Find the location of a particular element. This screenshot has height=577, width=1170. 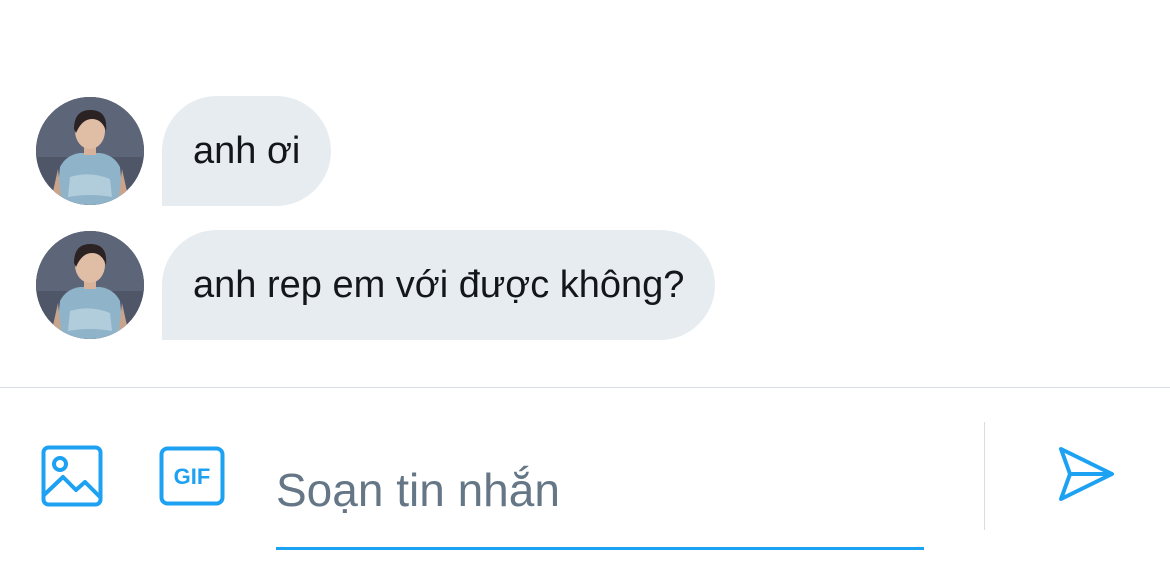

message-row: anh rep em với được không? is located at coordinates (376, 285).